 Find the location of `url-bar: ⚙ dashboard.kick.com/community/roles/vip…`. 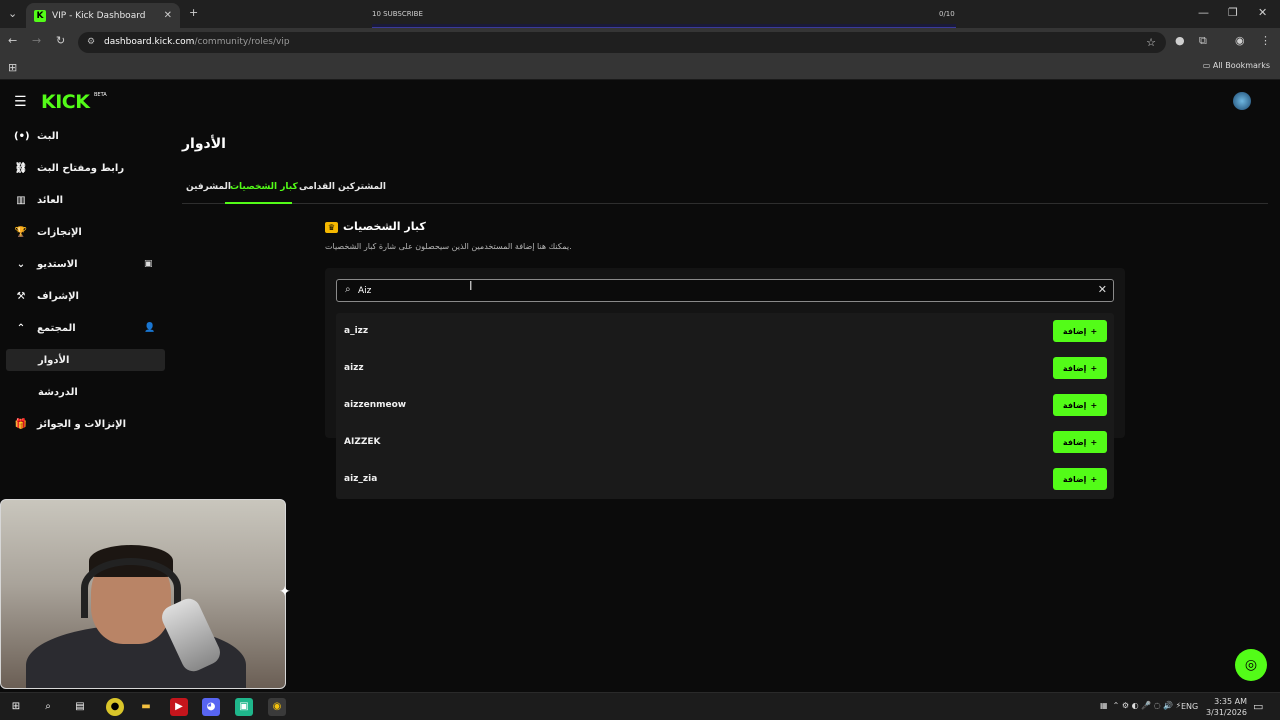

url-bar: ⚙ dashboard.kick.com/community/roles/vip… is located at coordinates (622, 42).